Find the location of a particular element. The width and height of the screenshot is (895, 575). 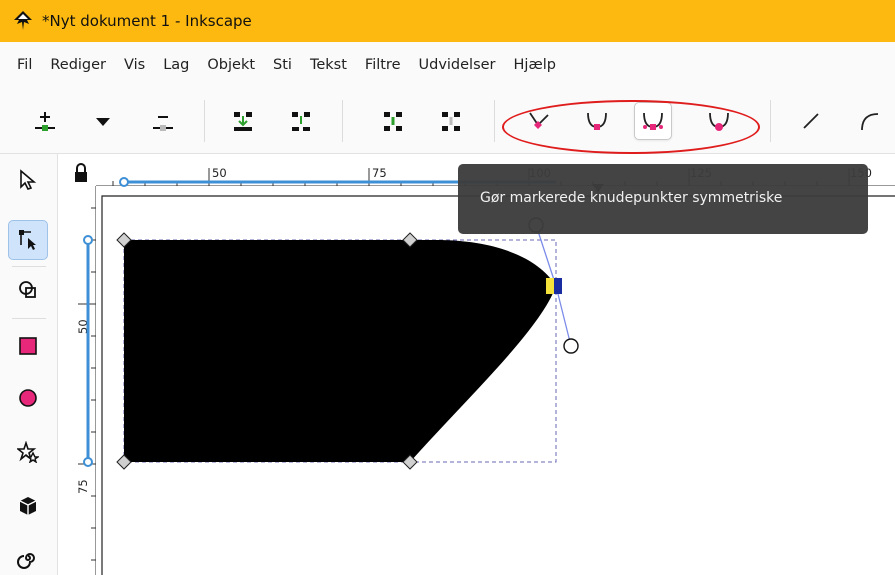

segment-curve-icon is located at coordinates (870, 122).